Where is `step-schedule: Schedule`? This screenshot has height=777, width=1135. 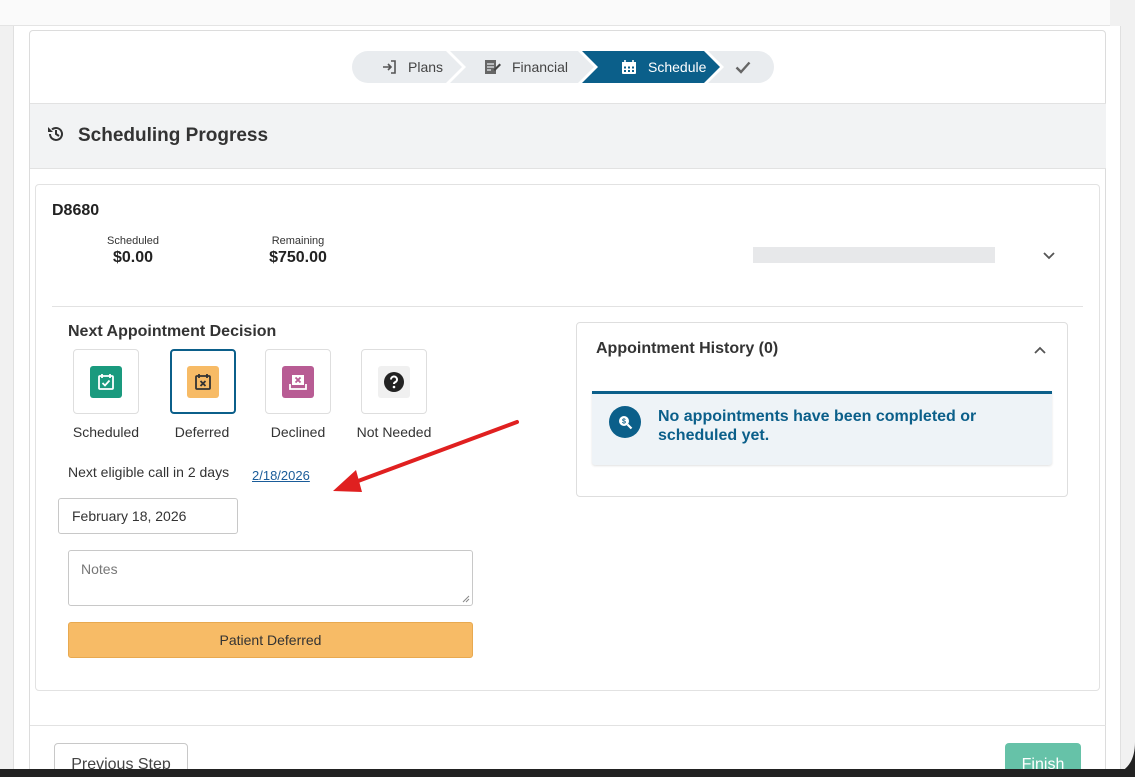 step-schedule: Schedule is located at coordinates (651, 67).